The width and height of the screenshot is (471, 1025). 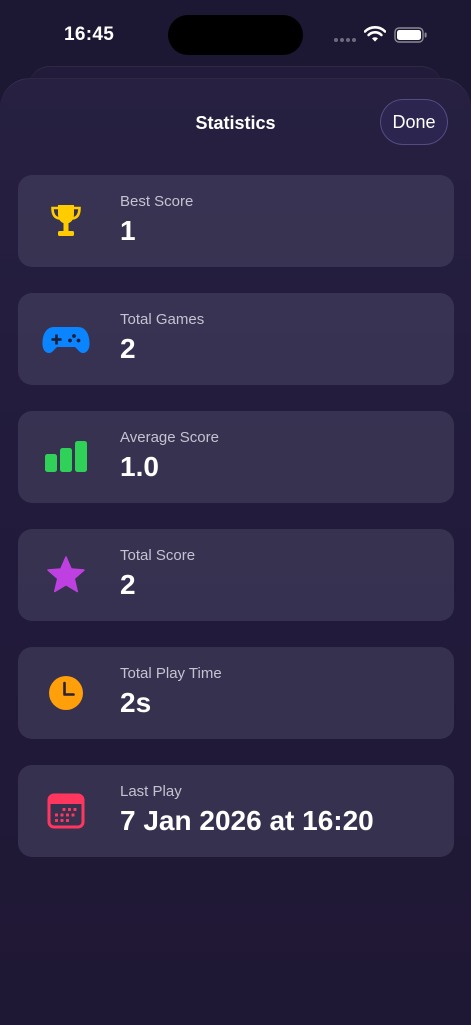 I want to click on calendar-icon, so click(x=66, y=811).